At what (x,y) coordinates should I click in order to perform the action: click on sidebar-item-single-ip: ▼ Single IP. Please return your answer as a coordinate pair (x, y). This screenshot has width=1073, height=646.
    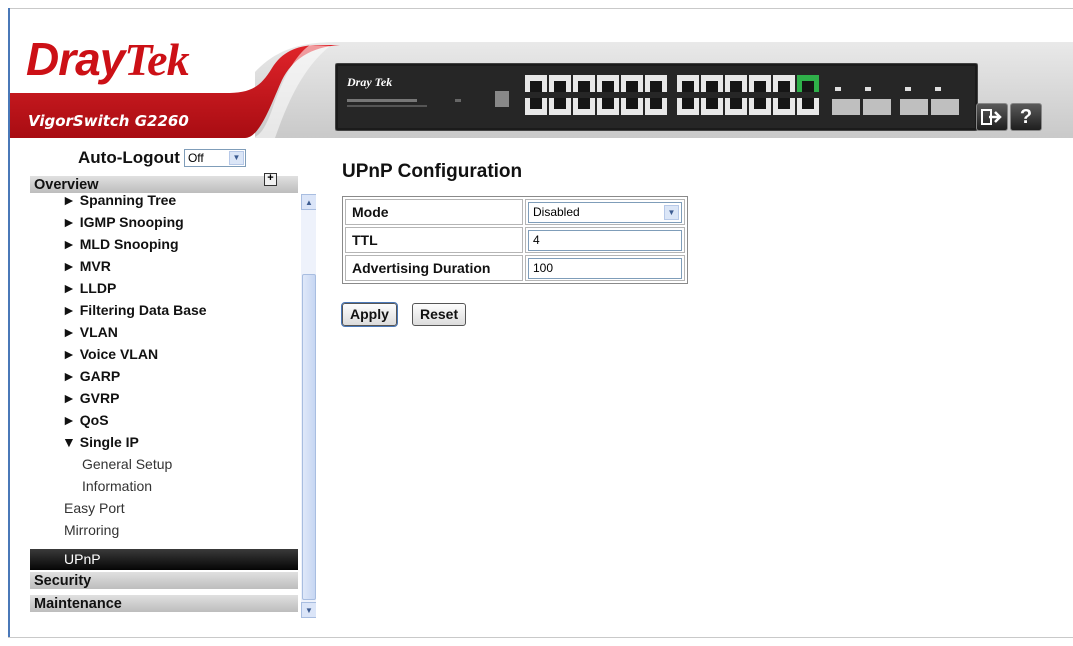
    Looking at the image, I should click on (100, 442).